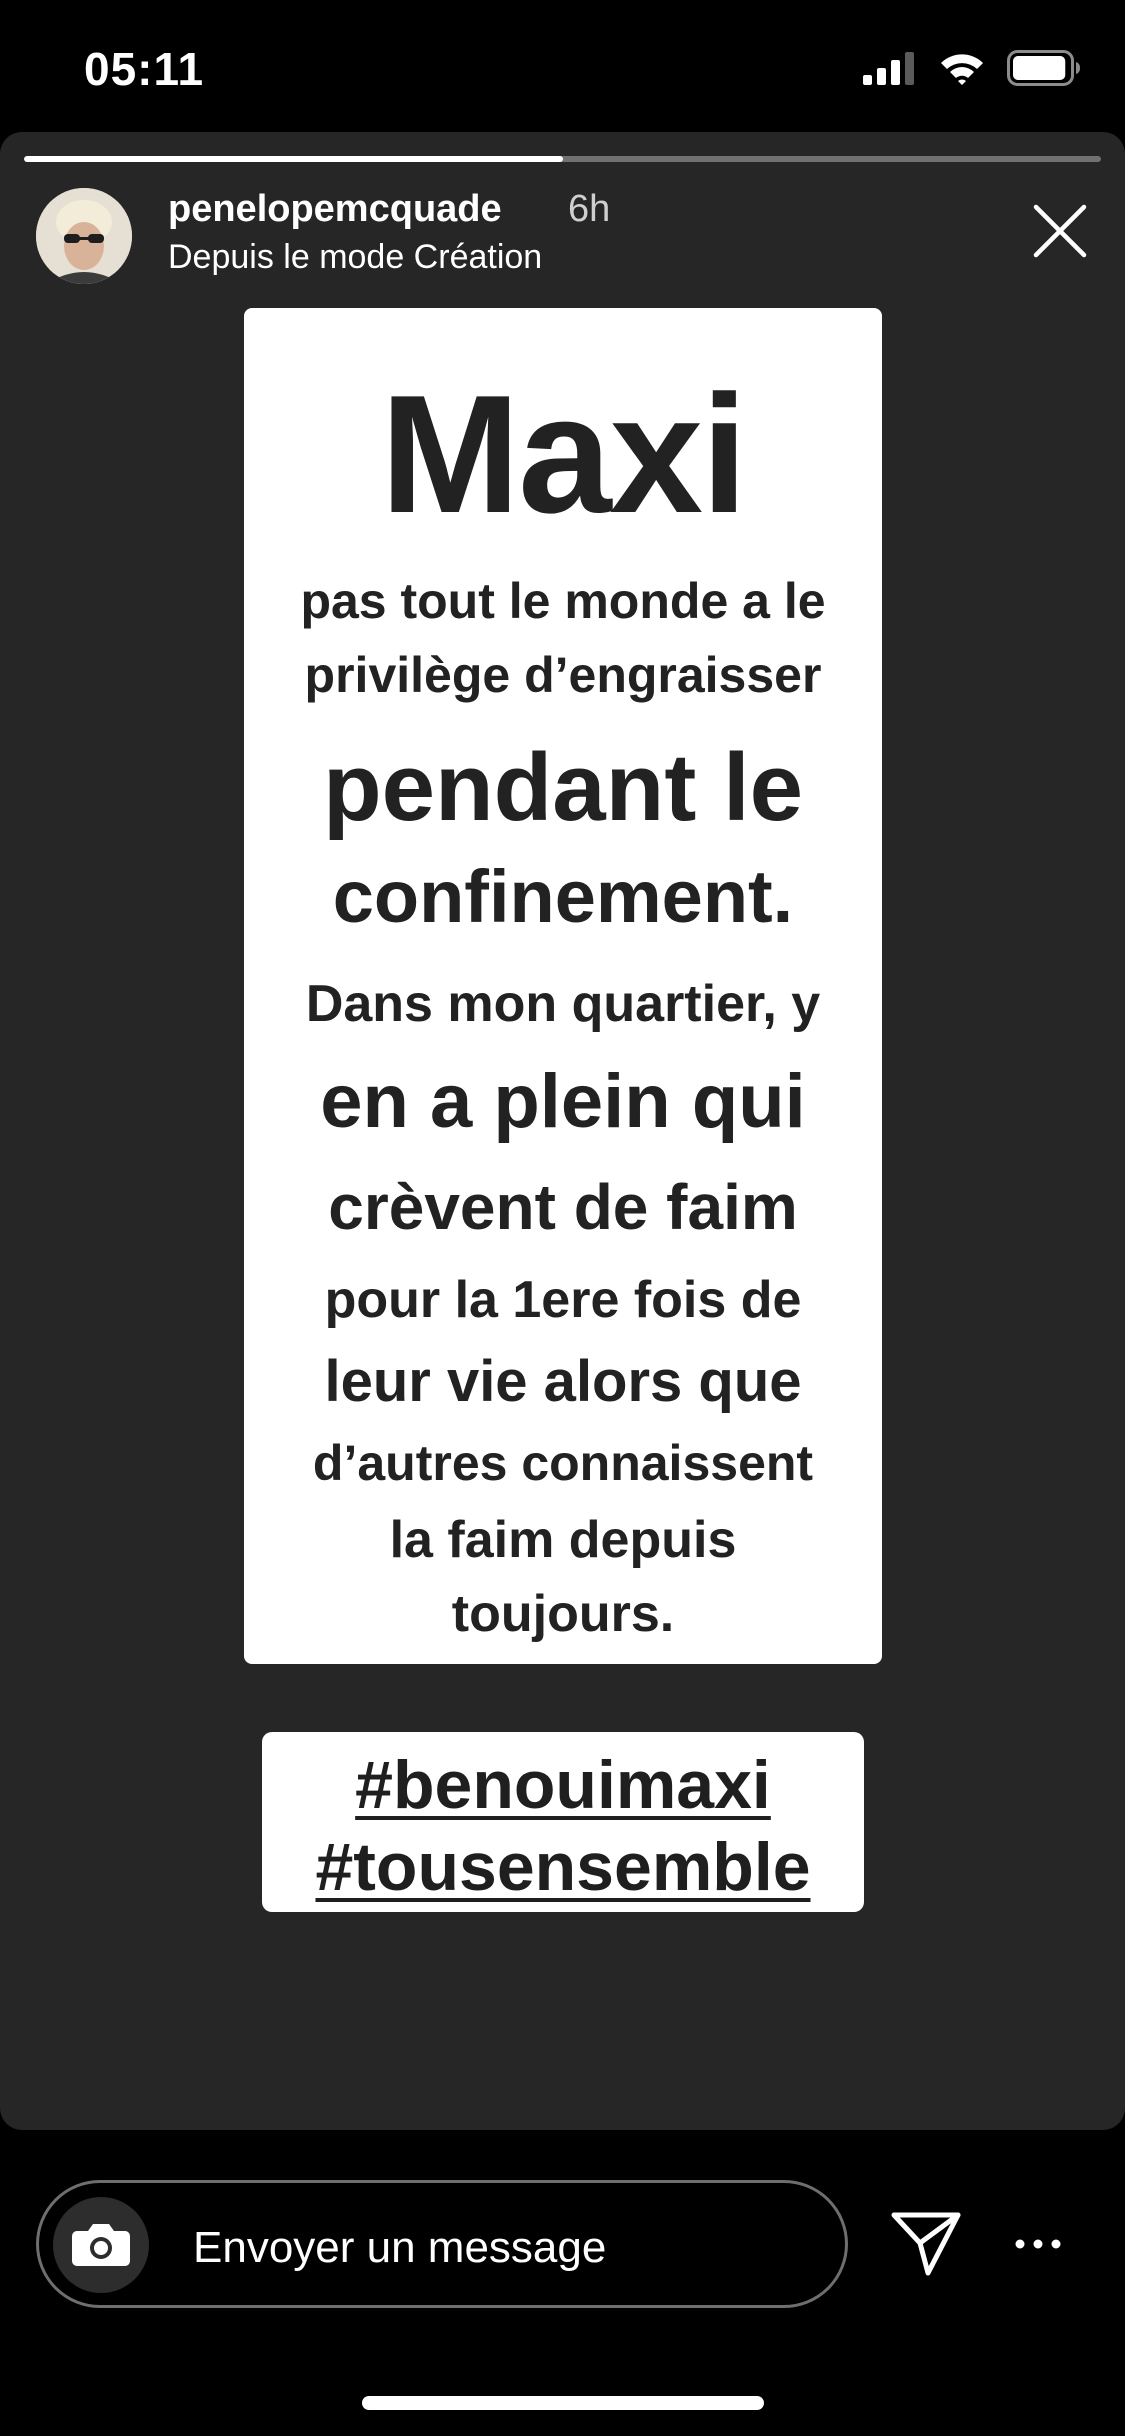  I want to click on close-icon, so click(1060, 233).